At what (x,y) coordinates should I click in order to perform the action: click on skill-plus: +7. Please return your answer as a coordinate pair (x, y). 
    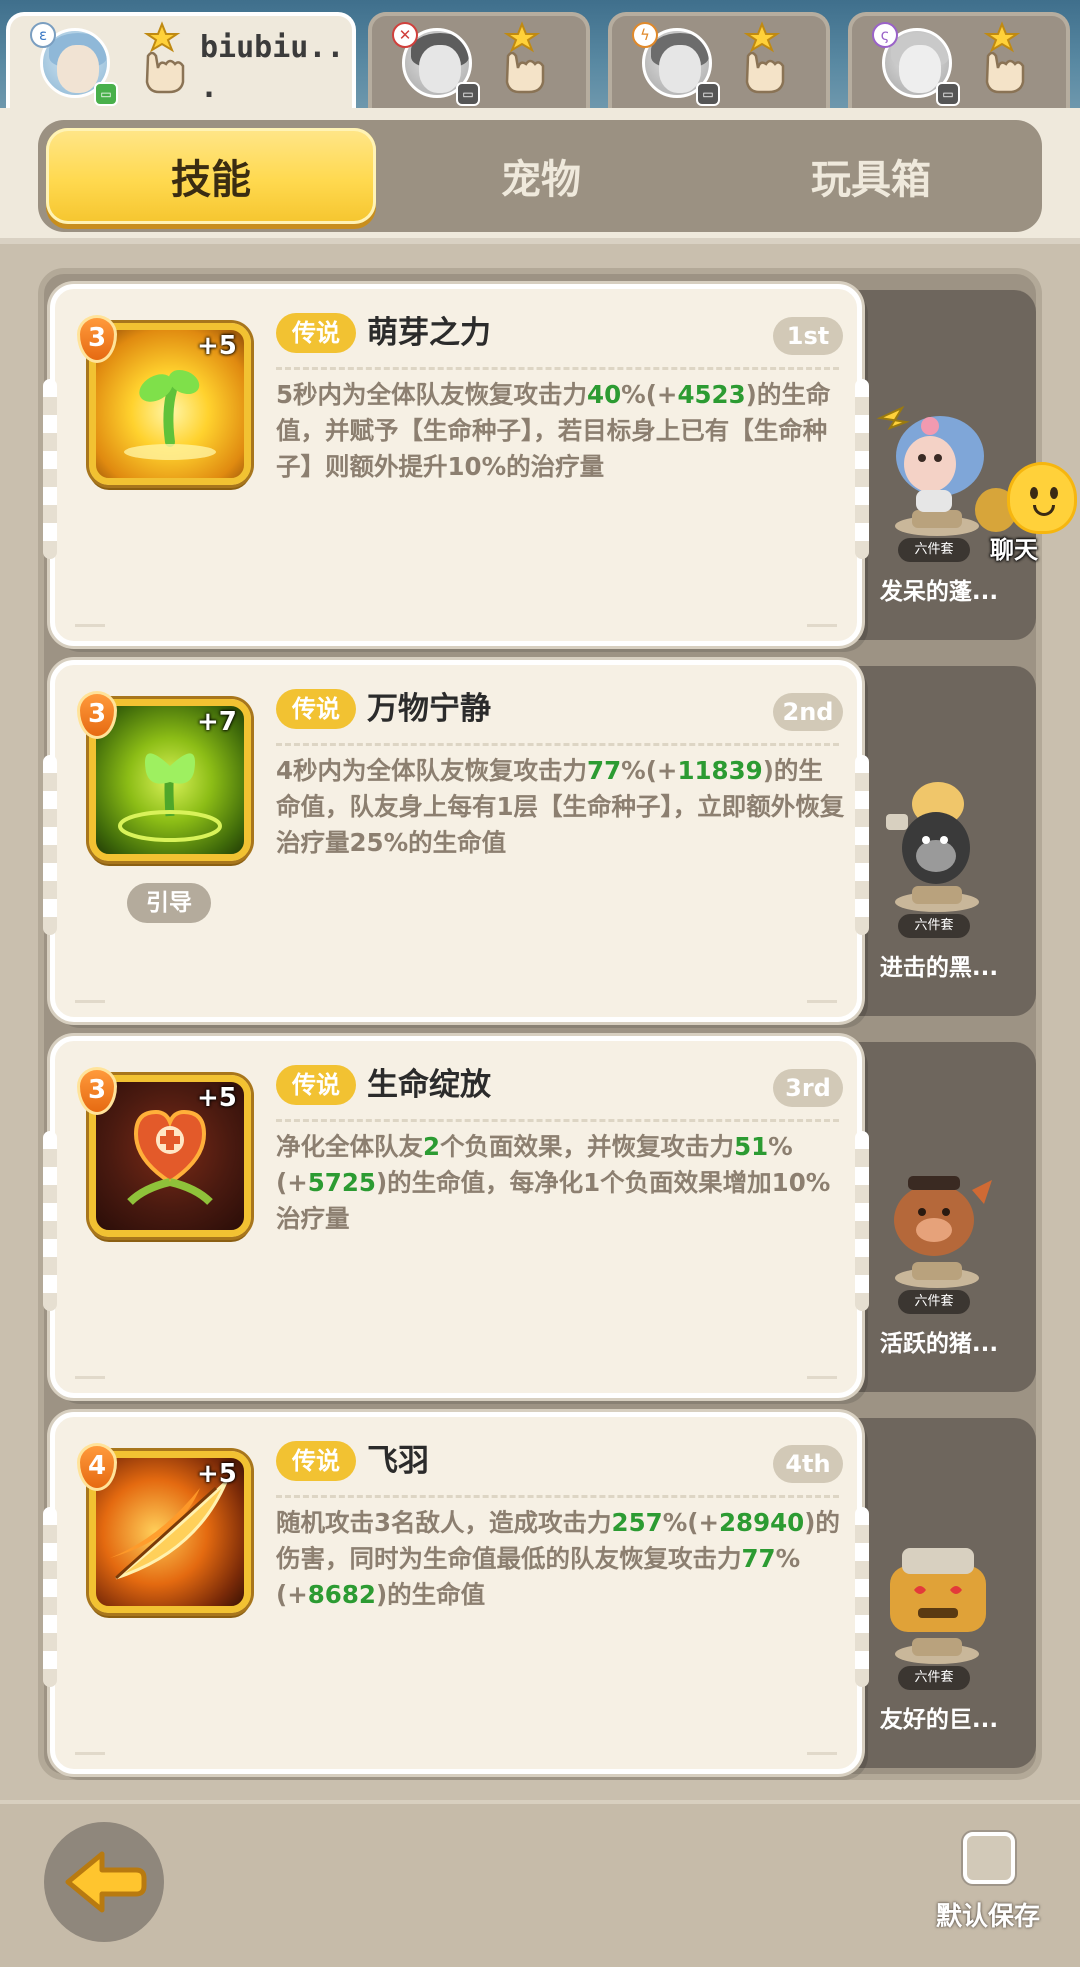
    Looking at the image, I should click on (217, 722).